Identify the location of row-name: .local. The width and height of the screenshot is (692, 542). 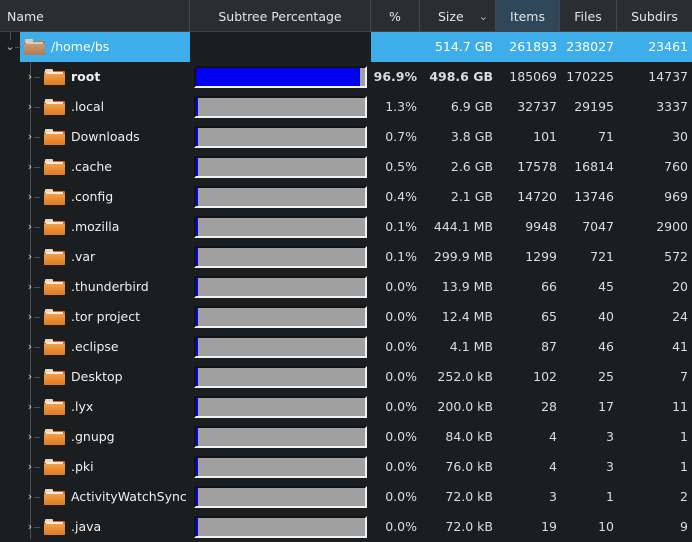
(88, 106).